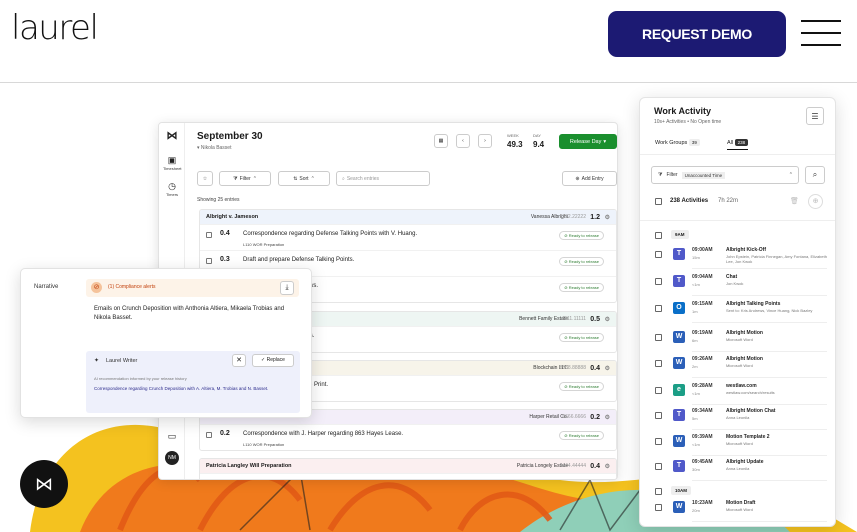  Describe the element at coordinates (735, 283) in the screenshot. I see `activity-subtitle: Jon Kwok` at that location.